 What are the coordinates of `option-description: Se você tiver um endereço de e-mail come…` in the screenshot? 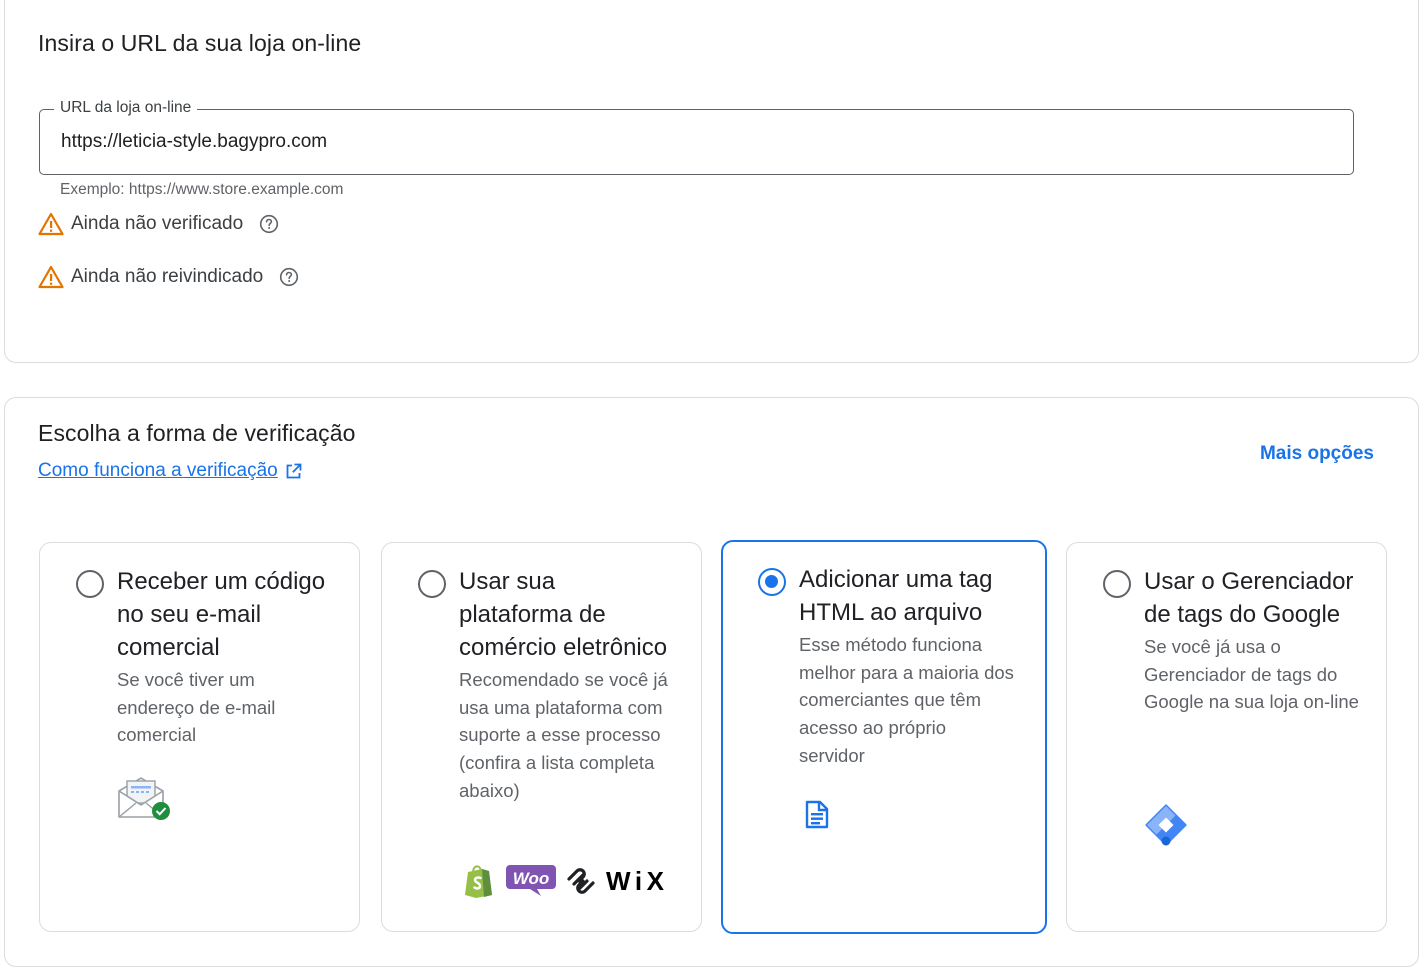 It's located at (196, 707).